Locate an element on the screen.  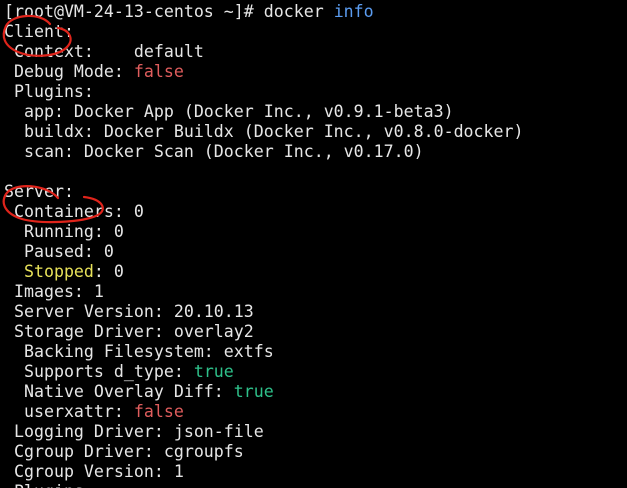
output-token: userxattr: is located at coordinates (69, 411).